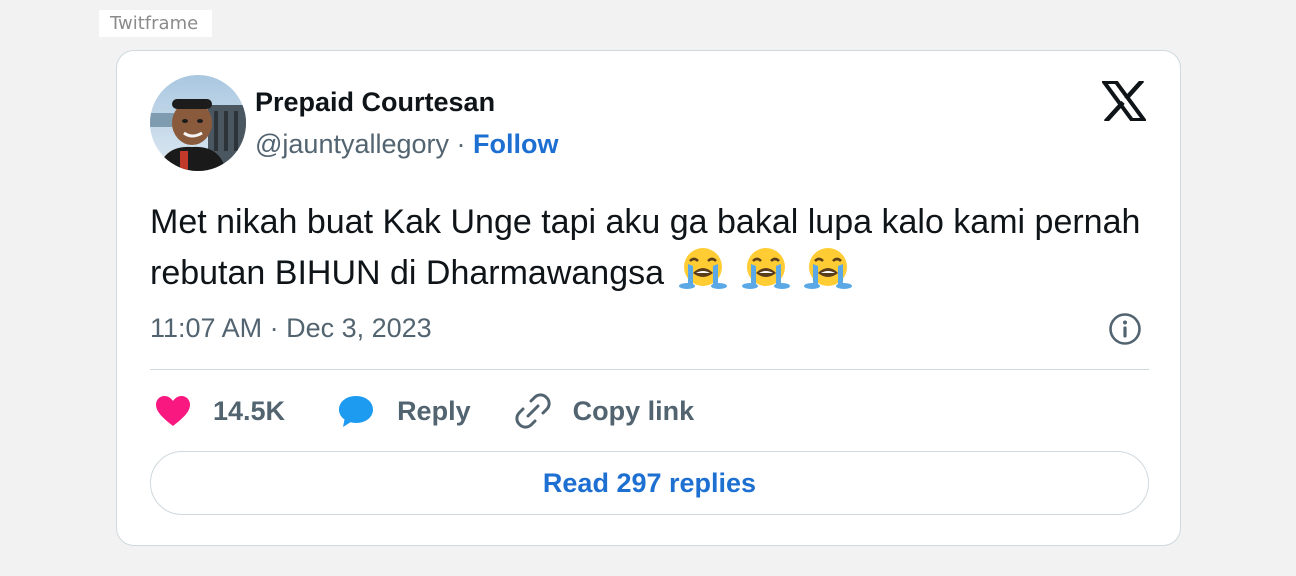 This screenshot has width=1296, height=576. I want to click on author-name: Prepaid Courtesan, so click(375, 102).